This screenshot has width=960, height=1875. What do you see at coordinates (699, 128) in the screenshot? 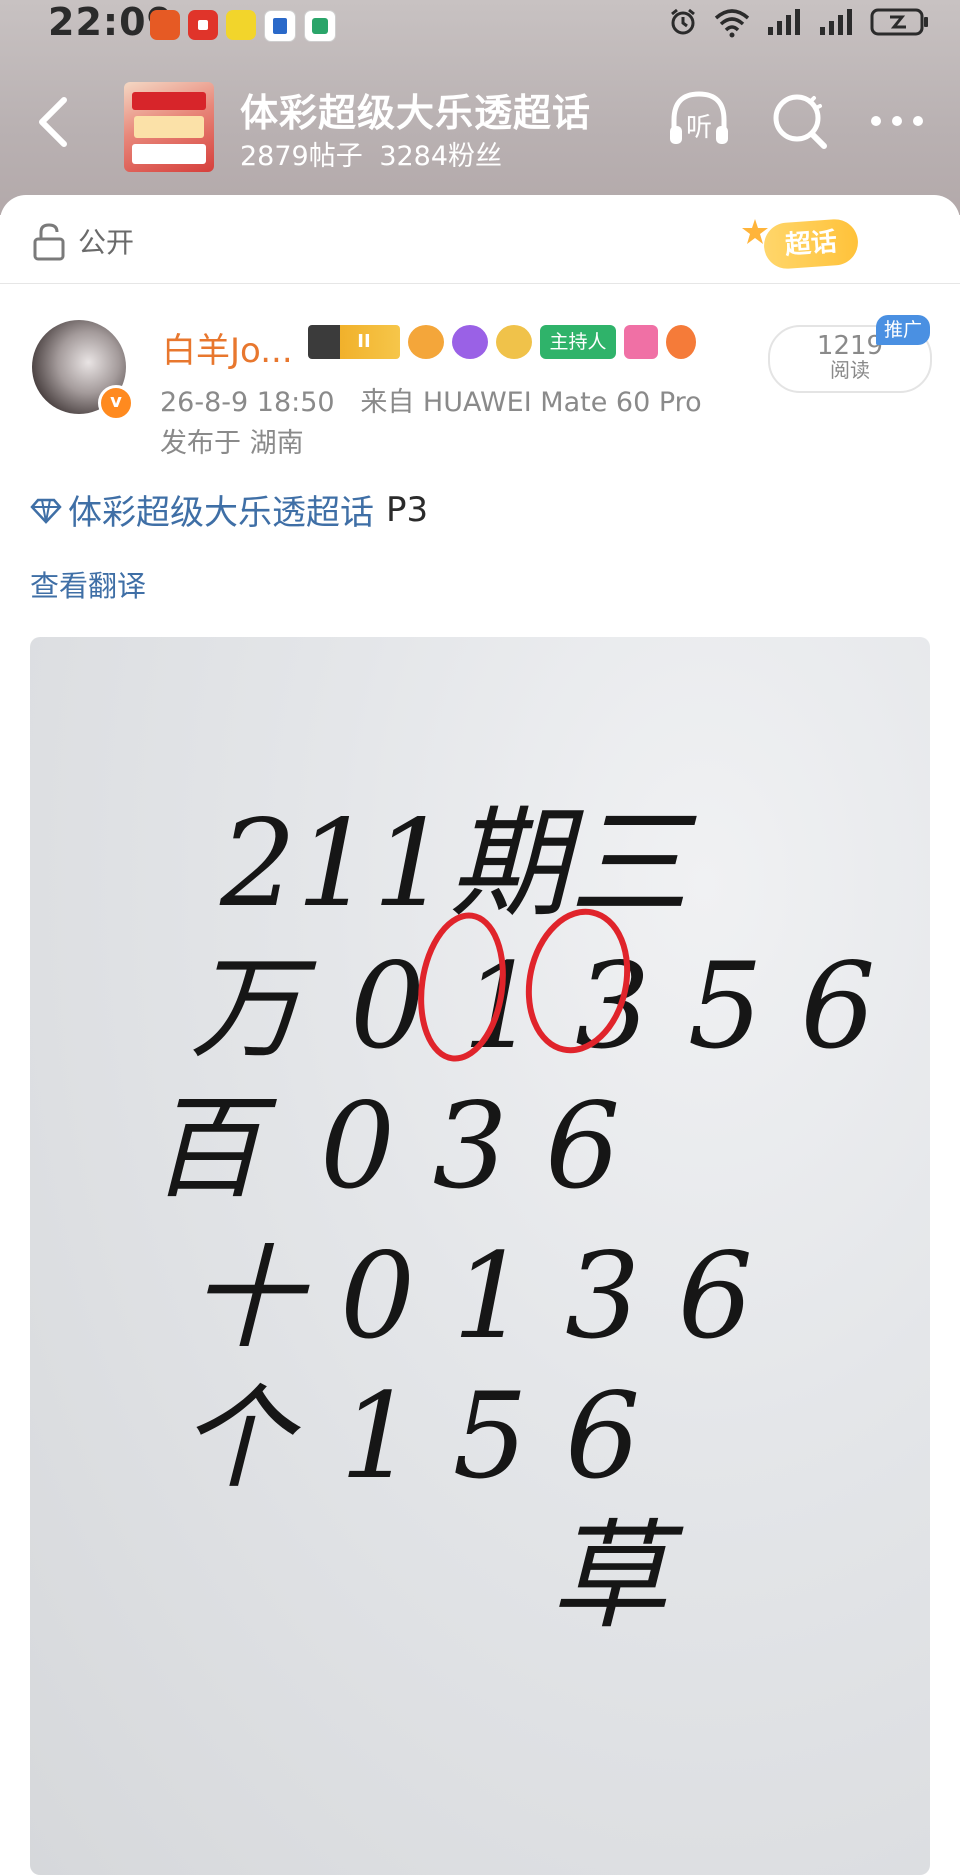
I see `listen-label: 听` at bounding box center [699, 128].